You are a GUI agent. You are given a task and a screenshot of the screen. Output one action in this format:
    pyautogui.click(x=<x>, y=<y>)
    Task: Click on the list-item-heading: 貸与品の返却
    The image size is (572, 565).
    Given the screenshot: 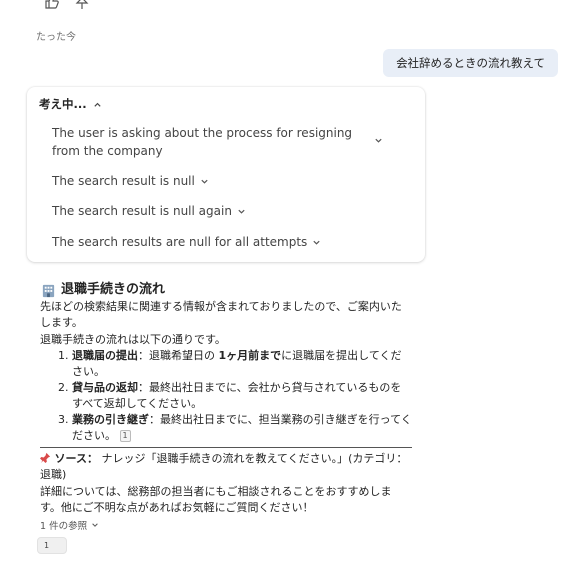 What is the action you would take?
    pyautogui.click(x=105, y=387)
    